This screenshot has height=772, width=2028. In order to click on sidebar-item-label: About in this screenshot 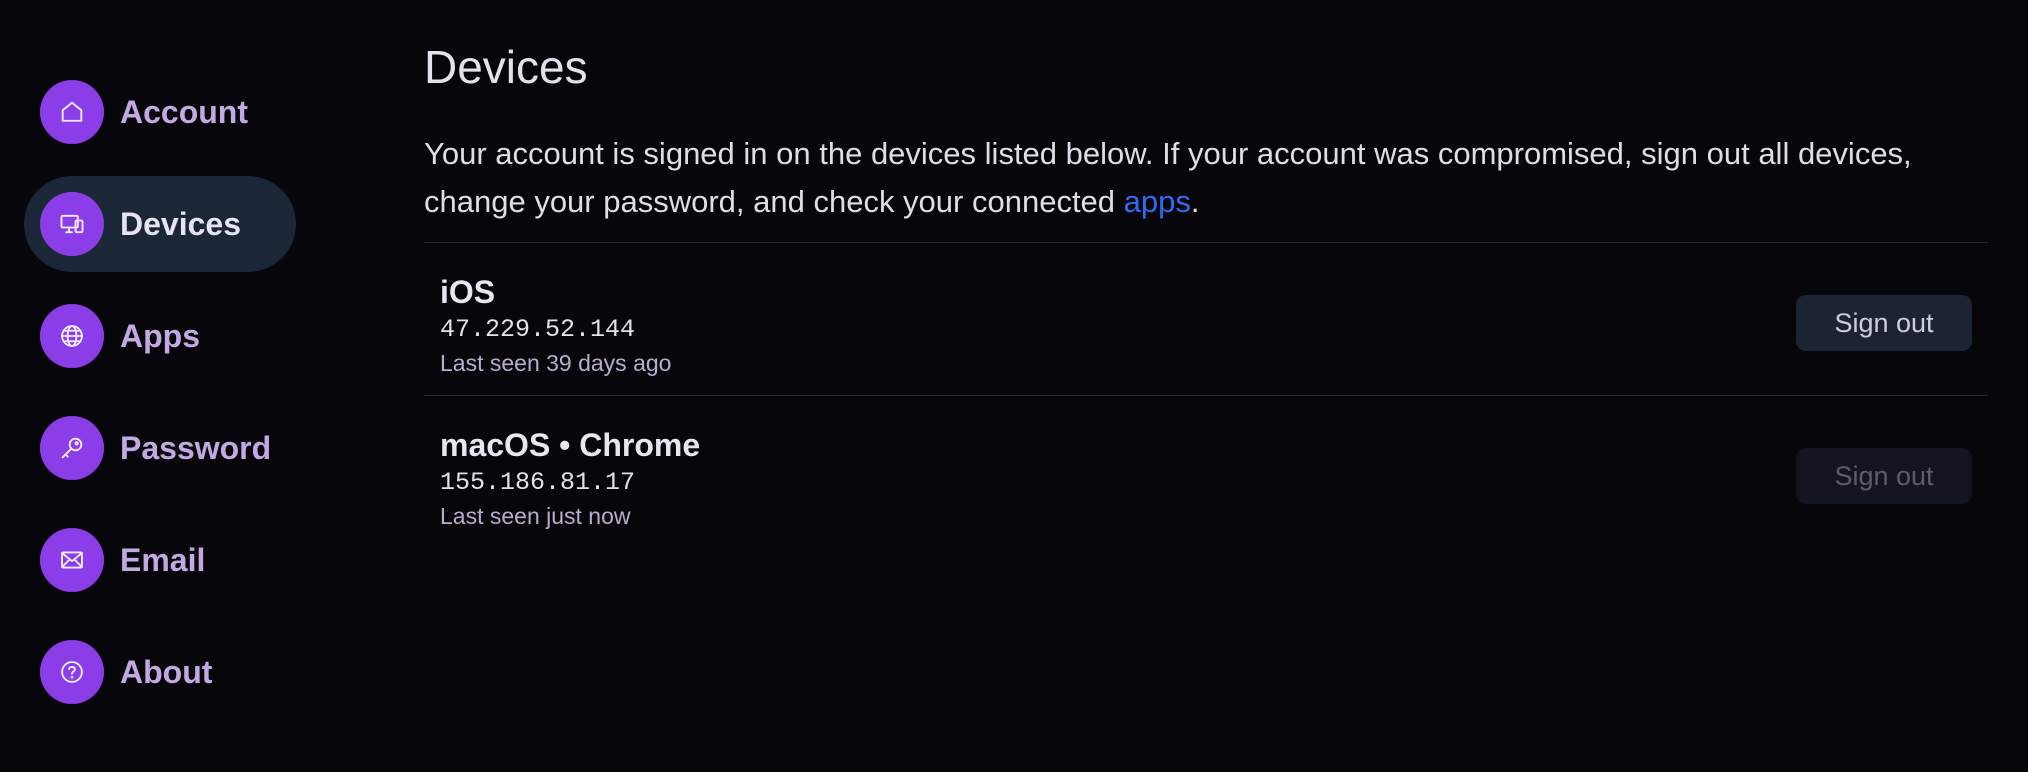, I will do `click(166, 671)`.